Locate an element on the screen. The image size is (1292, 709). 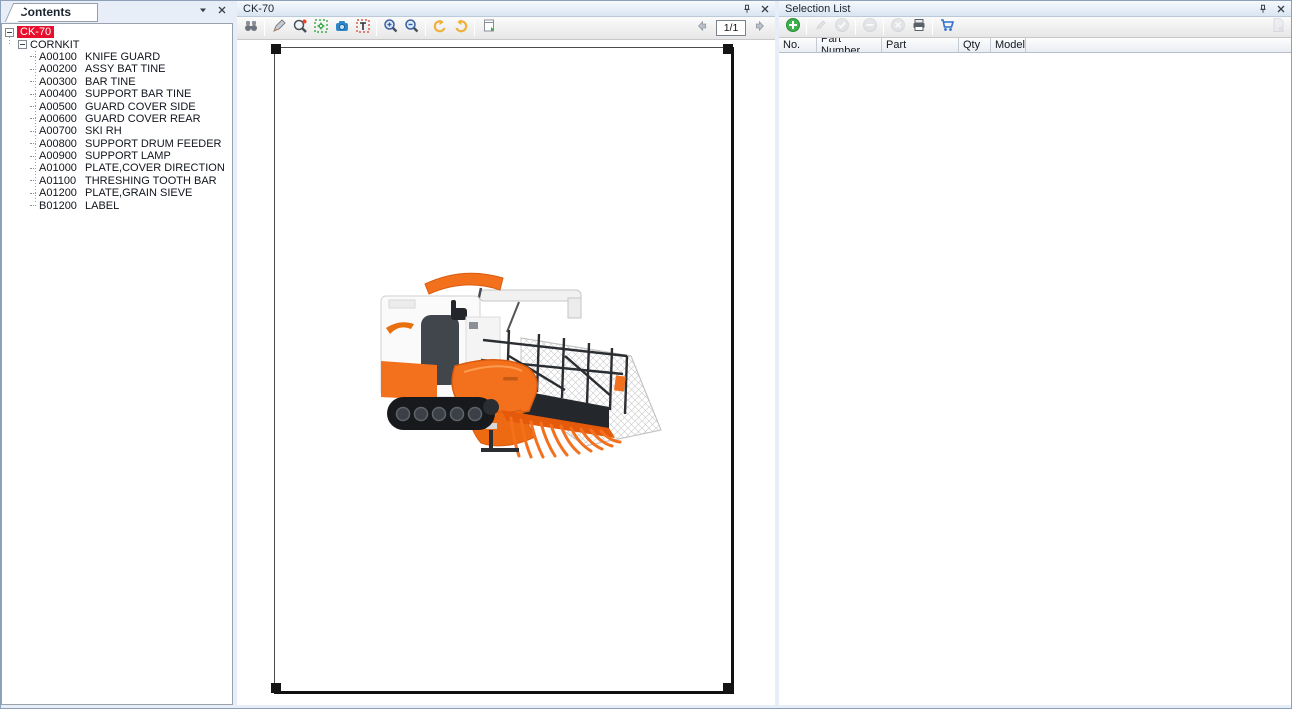
add-part-button is located at coordinates (792, 27).